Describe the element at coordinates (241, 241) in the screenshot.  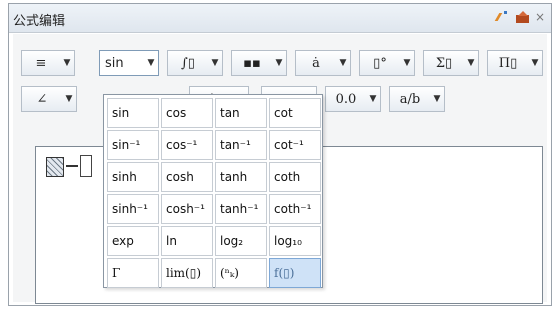
I see `function-item: log₂` at that location.